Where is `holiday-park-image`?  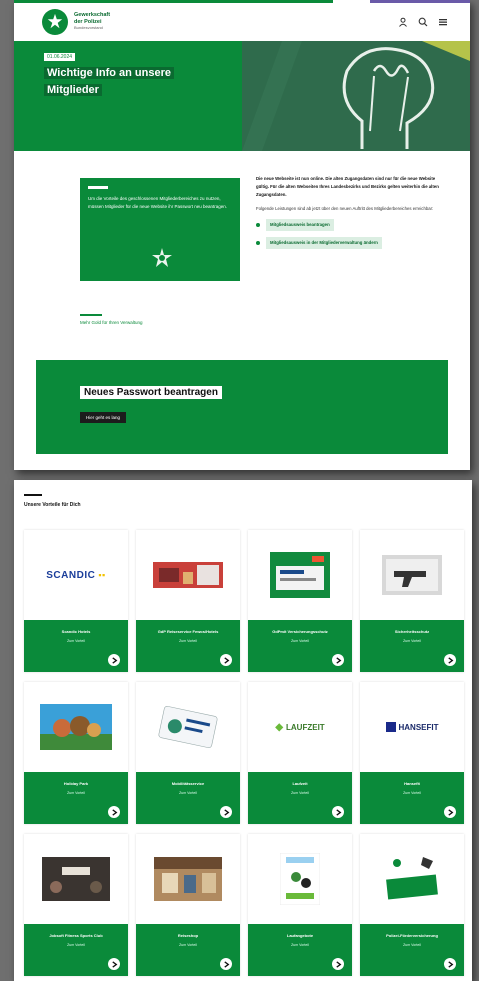 holiday-park-image is located at coordinates (76, 727).